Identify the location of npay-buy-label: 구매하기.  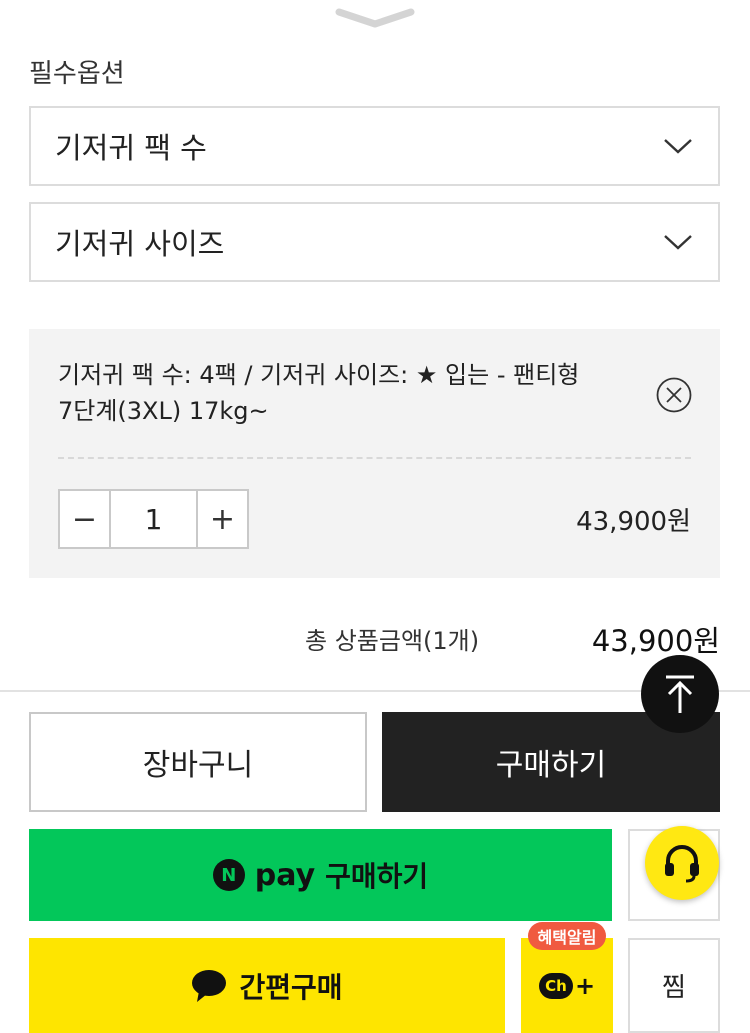
(377, 876).